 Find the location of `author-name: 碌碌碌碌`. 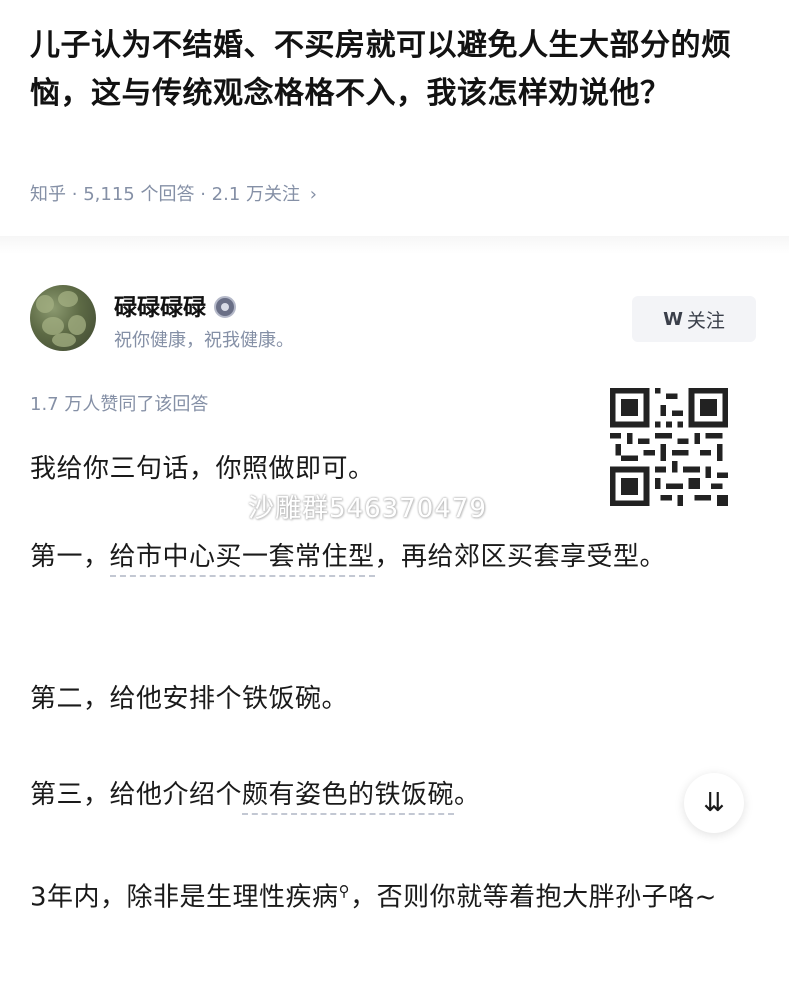

author-name: 碌碌碌碌 is located at coordinates (175, 305).